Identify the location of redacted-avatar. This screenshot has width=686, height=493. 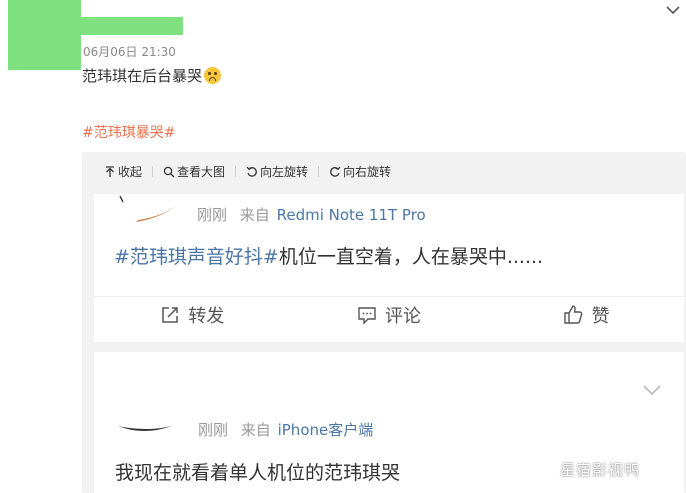
(44, 35).